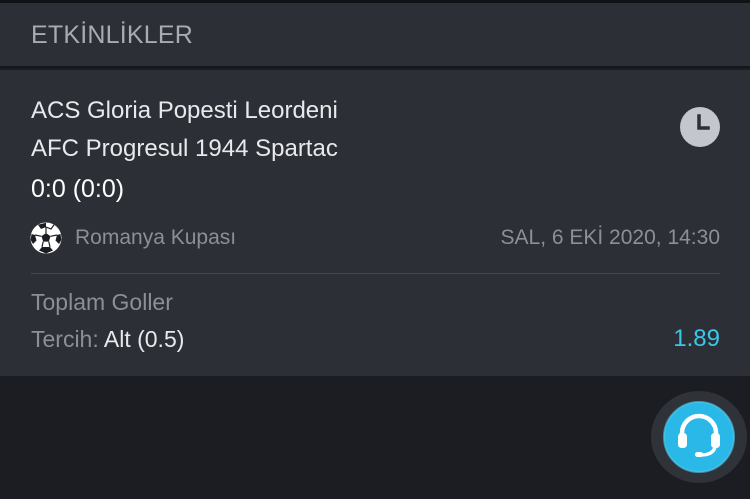 Image resolution: width=750 pixels, height=499 pixels. What do you see at coordinates (696, 338) in the screenshot?
I see `odds-value: 1.89` at bounding box center [696, 338].